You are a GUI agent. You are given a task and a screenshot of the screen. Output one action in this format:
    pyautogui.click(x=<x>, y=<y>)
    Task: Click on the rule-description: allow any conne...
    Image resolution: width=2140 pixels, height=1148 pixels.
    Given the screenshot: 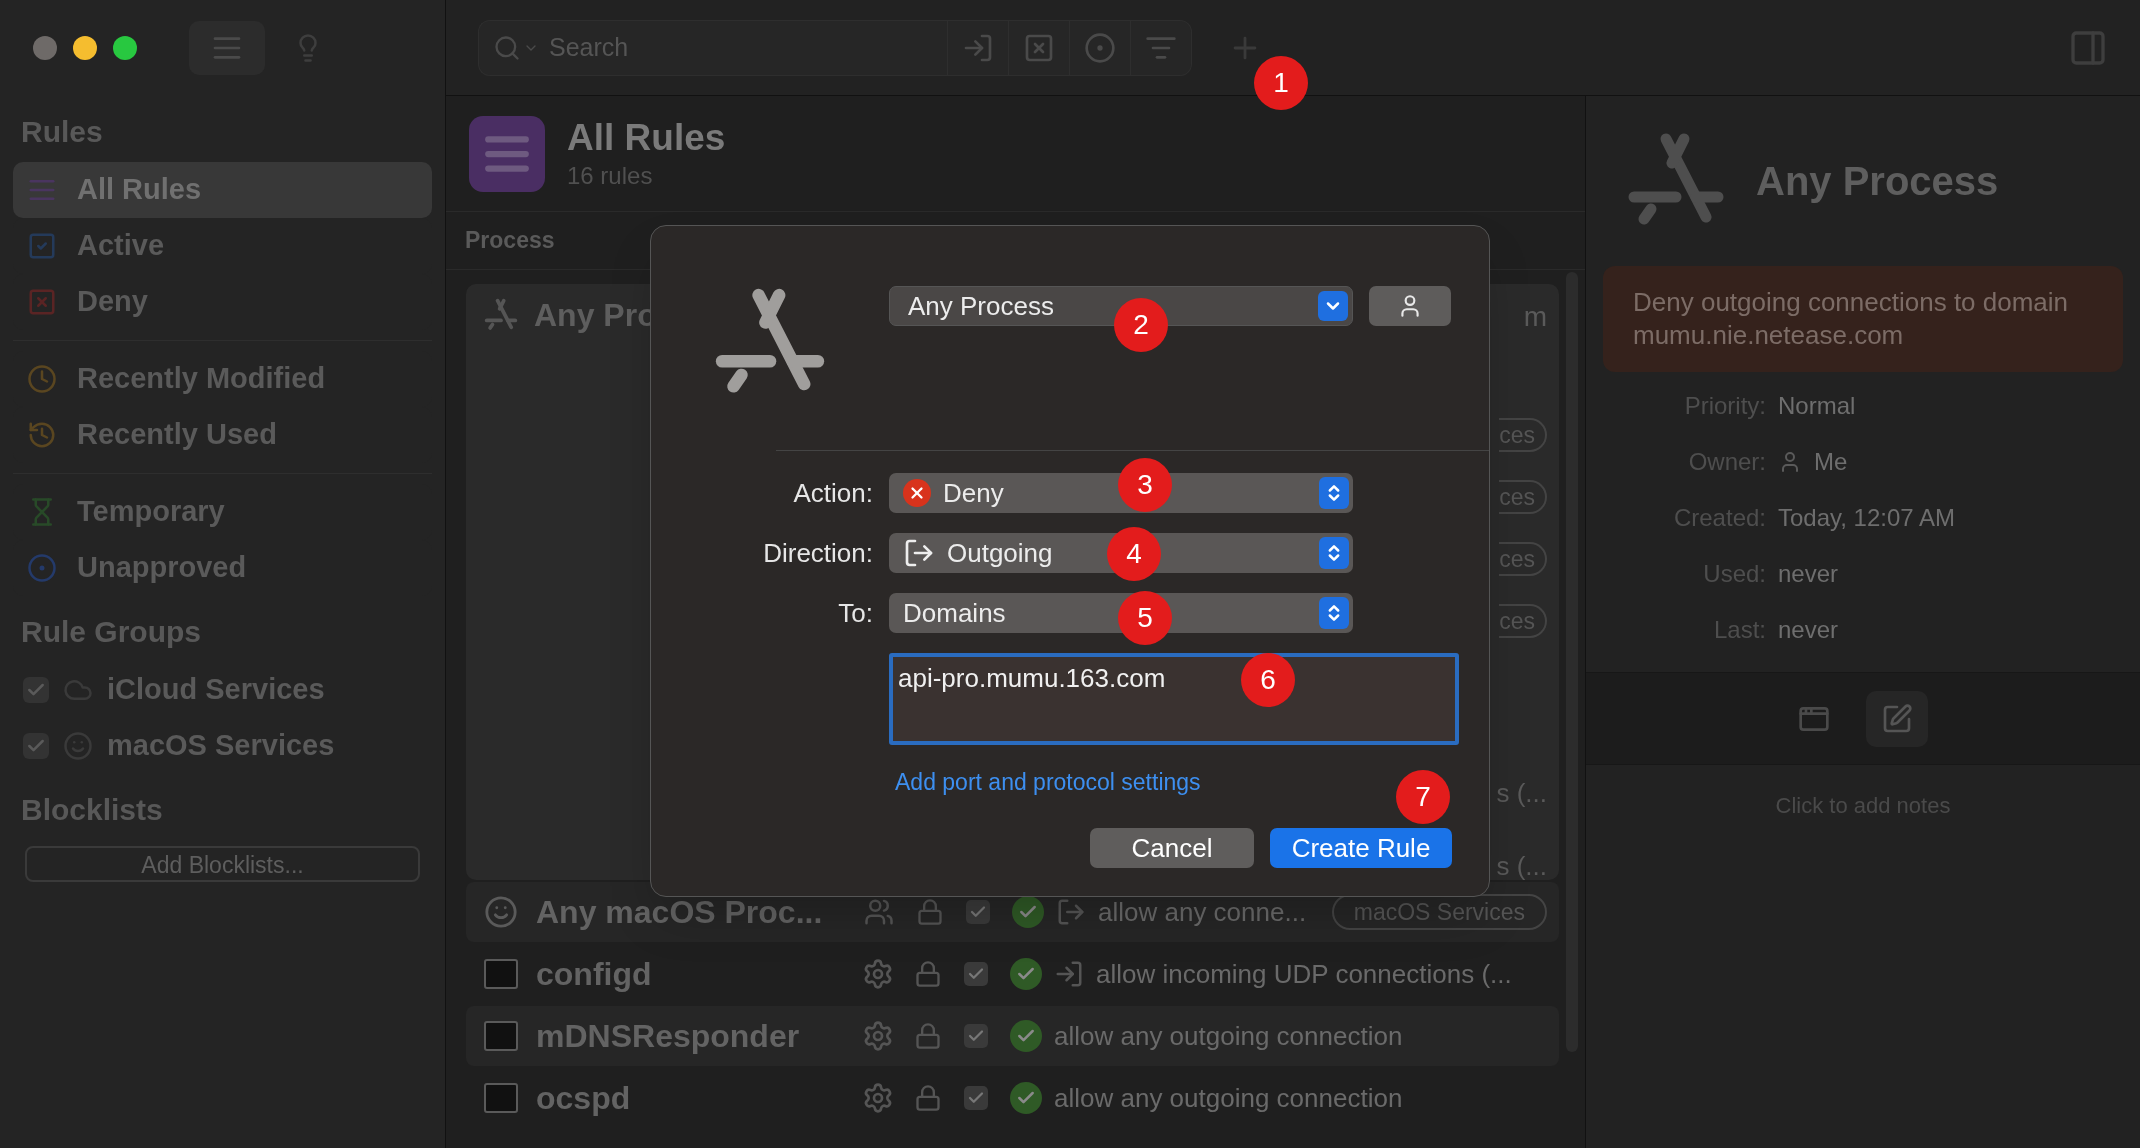 What is the action you would take?
    pyautogui.click(x=1202, y=912)
    